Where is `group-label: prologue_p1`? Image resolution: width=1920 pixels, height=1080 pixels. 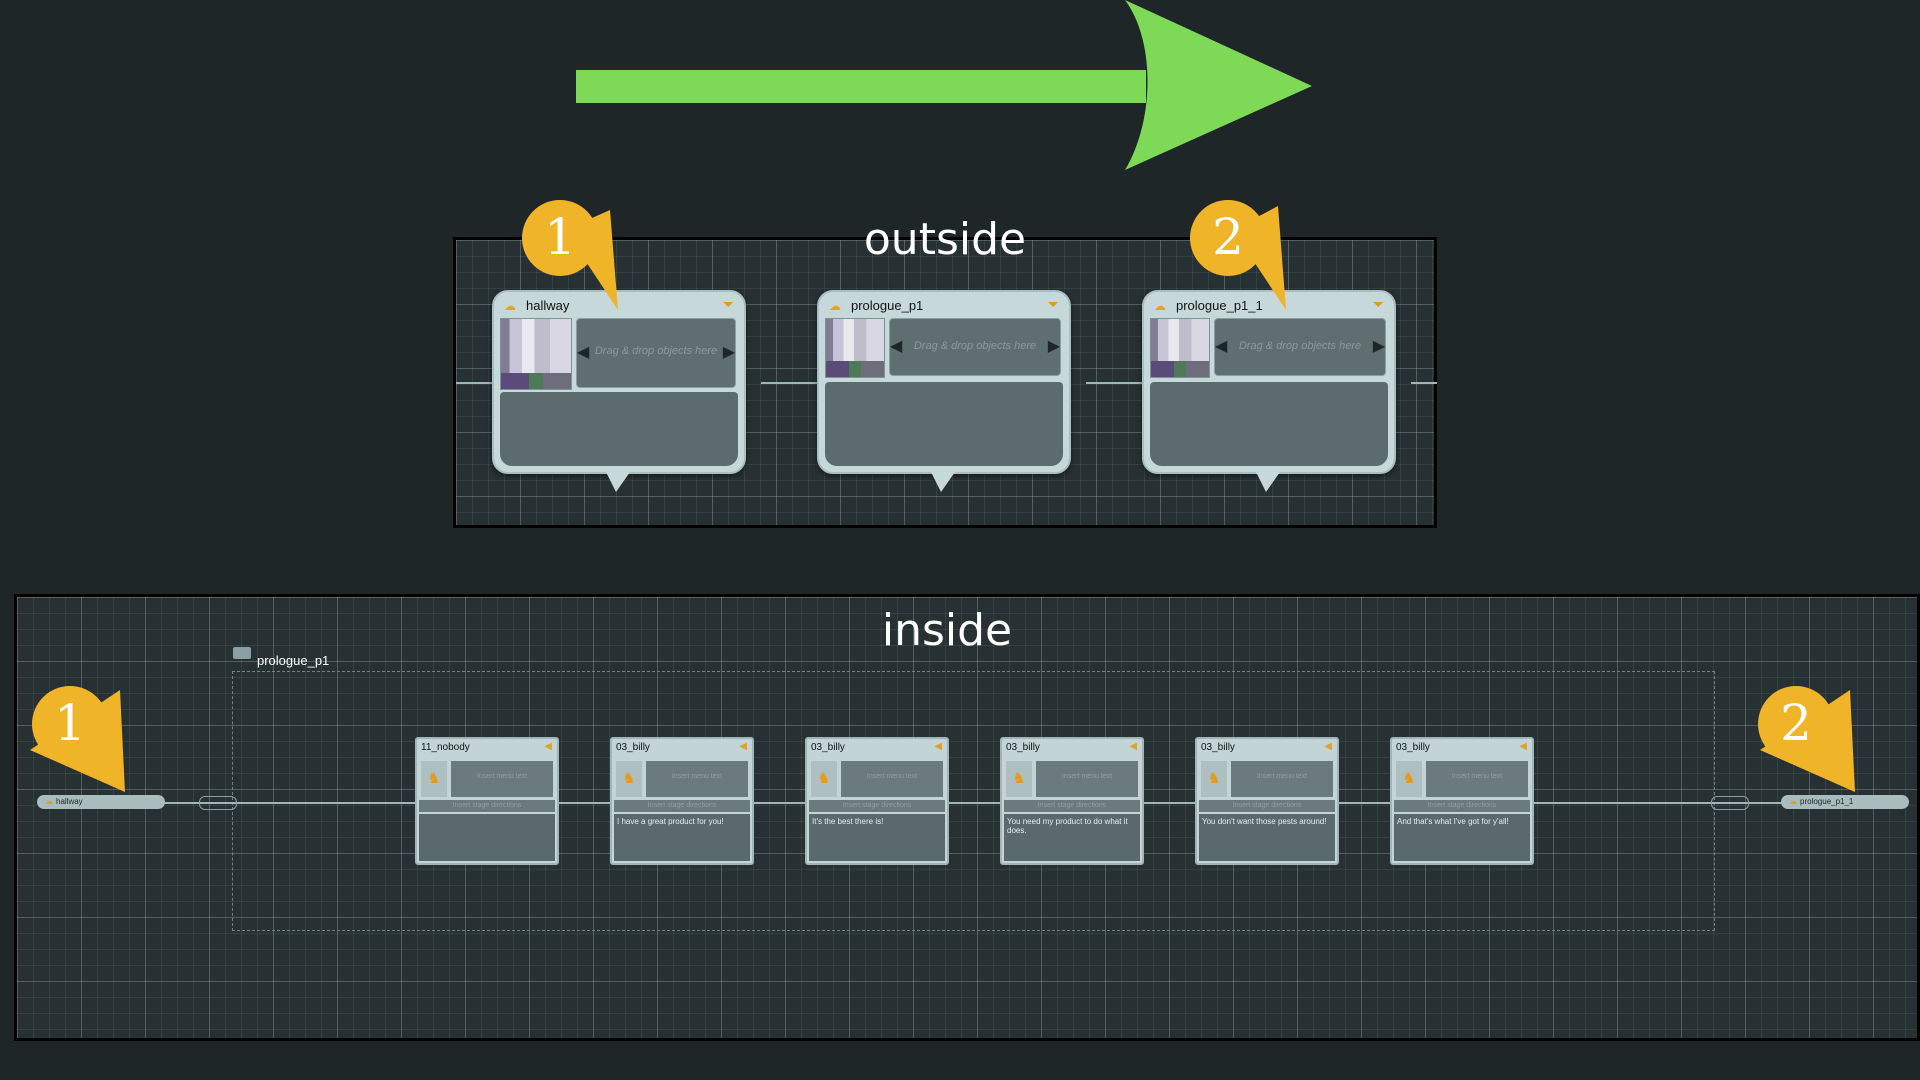
group-label: prologue_p1 is located at coordinates (293, 660).